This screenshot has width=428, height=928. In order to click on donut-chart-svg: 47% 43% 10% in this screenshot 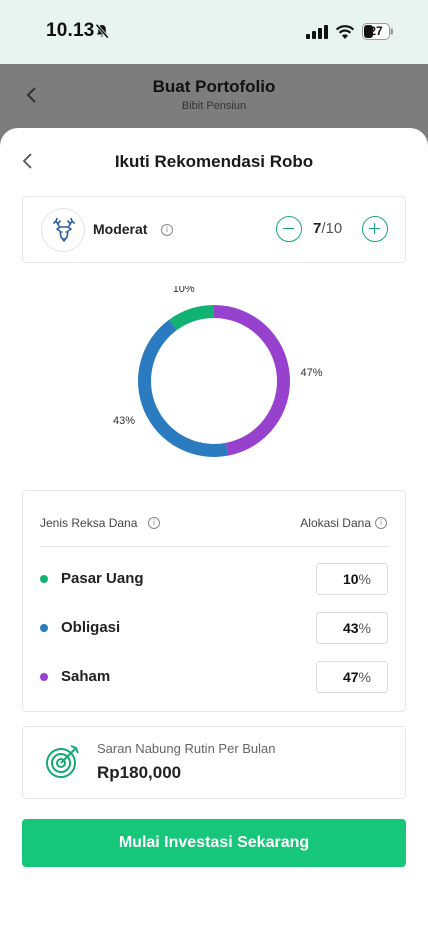, I will do `click(218, 370)`.